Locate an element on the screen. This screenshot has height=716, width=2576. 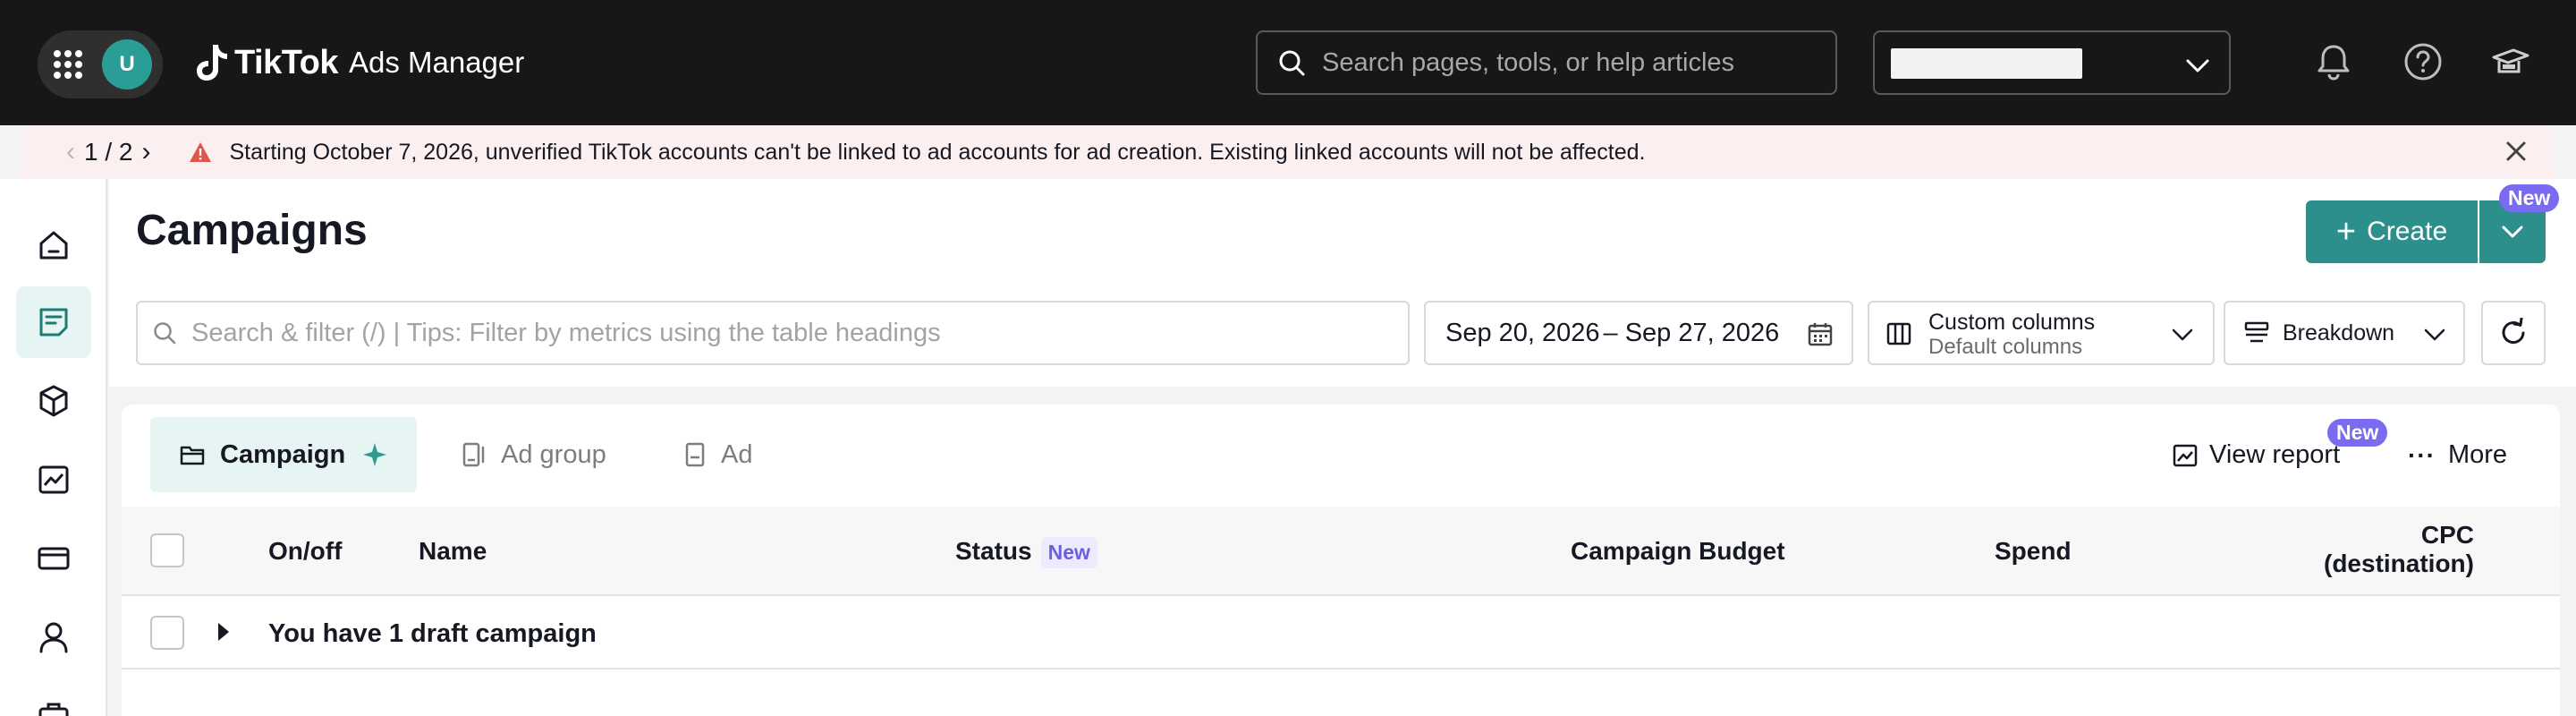
more-label: More is located at coordinates (2477, 454).